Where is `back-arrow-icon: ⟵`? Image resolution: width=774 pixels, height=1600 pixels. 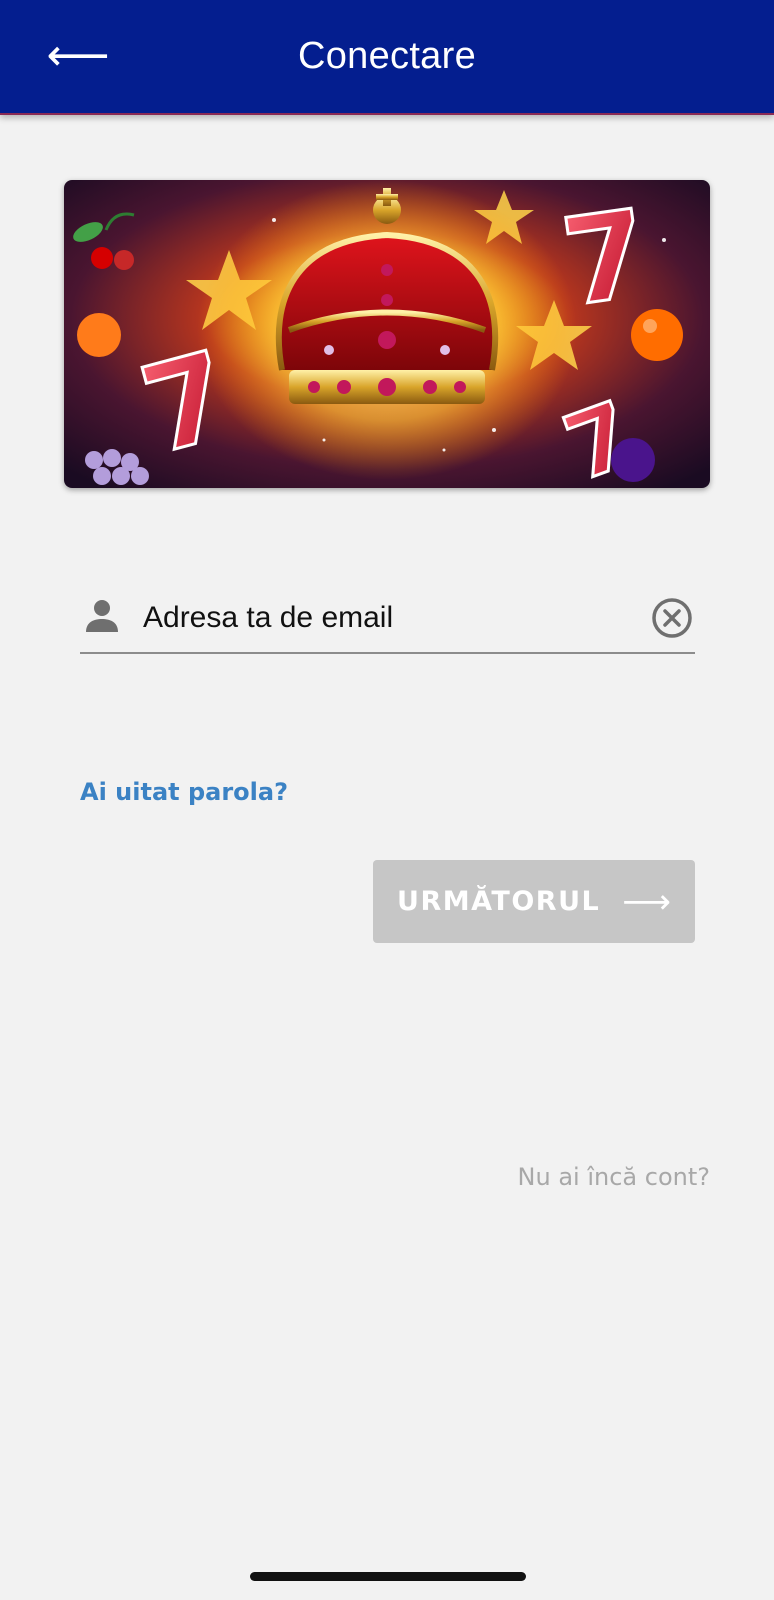 back-arrow-icon: ⟵ is located at coordinates (78, 56).